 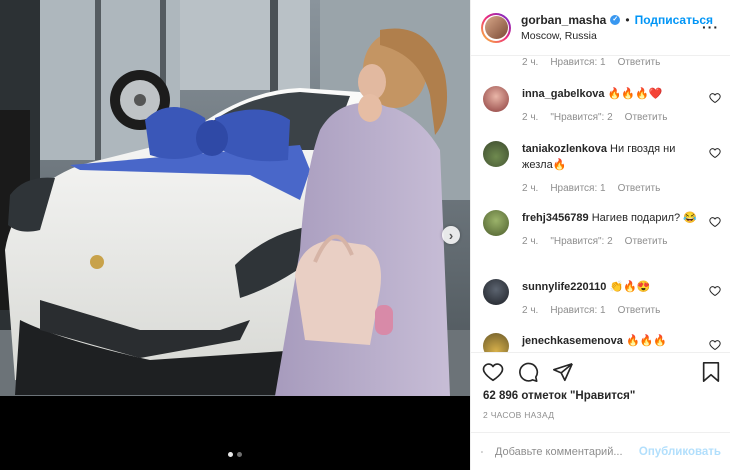 I want to click on heart-icon, so click(x=493, y=372).